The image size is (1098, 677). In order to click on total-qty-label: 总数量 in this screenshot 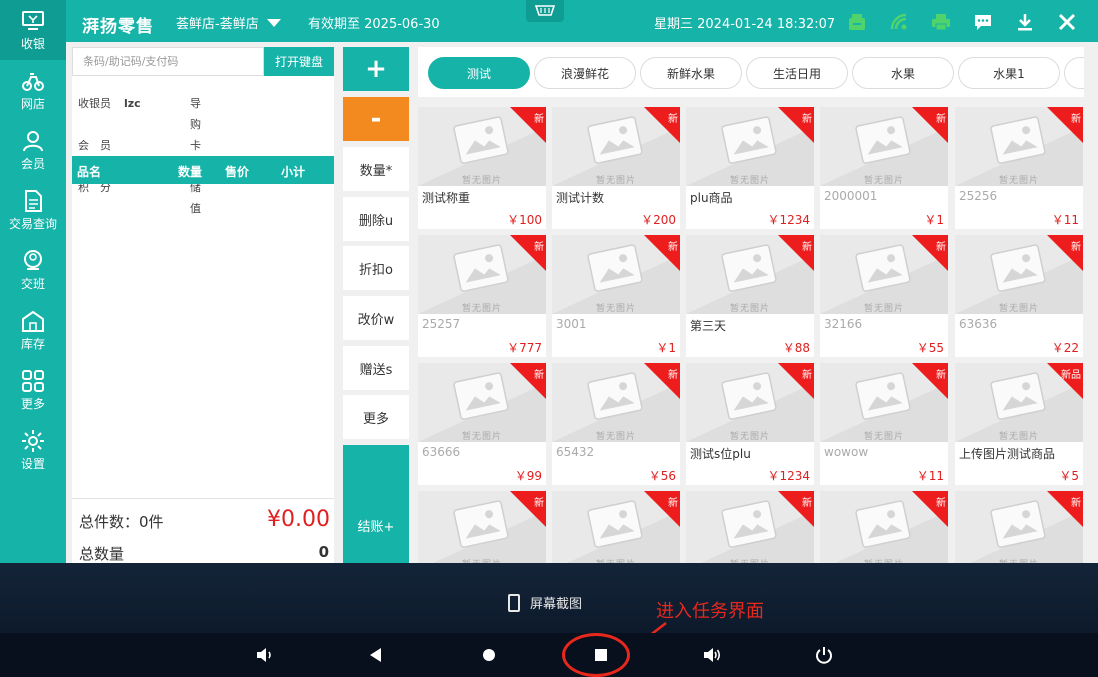, I will do `click(102, 554)`.